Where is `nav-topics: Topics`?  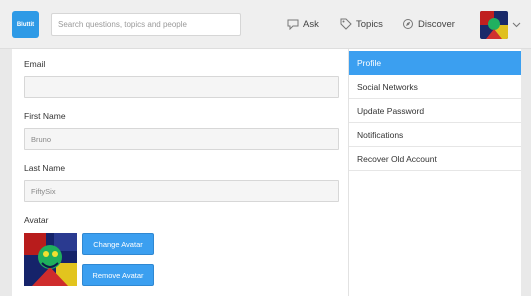 nav-topics: Topics is located at coordinates (361, 24).